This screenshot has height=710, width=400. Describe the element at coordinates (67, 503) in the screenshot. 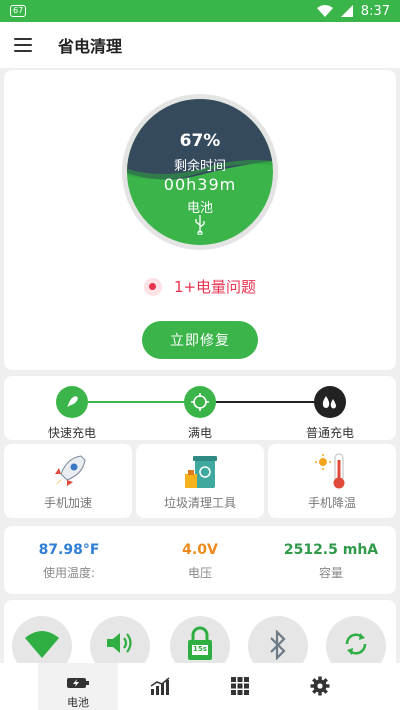

I see `tool-label: 手机加速` at that location.